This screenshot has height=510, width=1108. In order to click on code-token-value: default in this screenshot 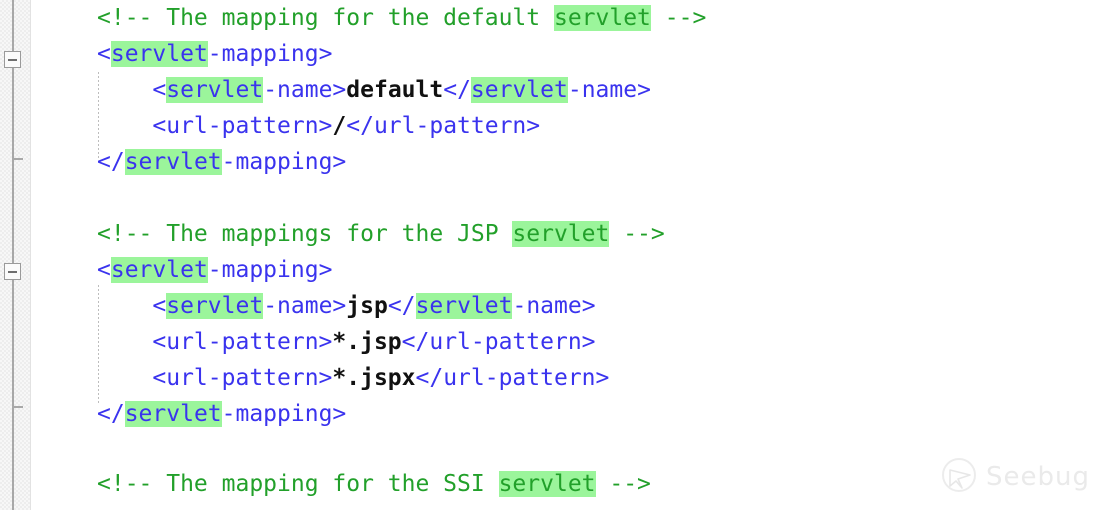, I will do `click(395, 90)`.